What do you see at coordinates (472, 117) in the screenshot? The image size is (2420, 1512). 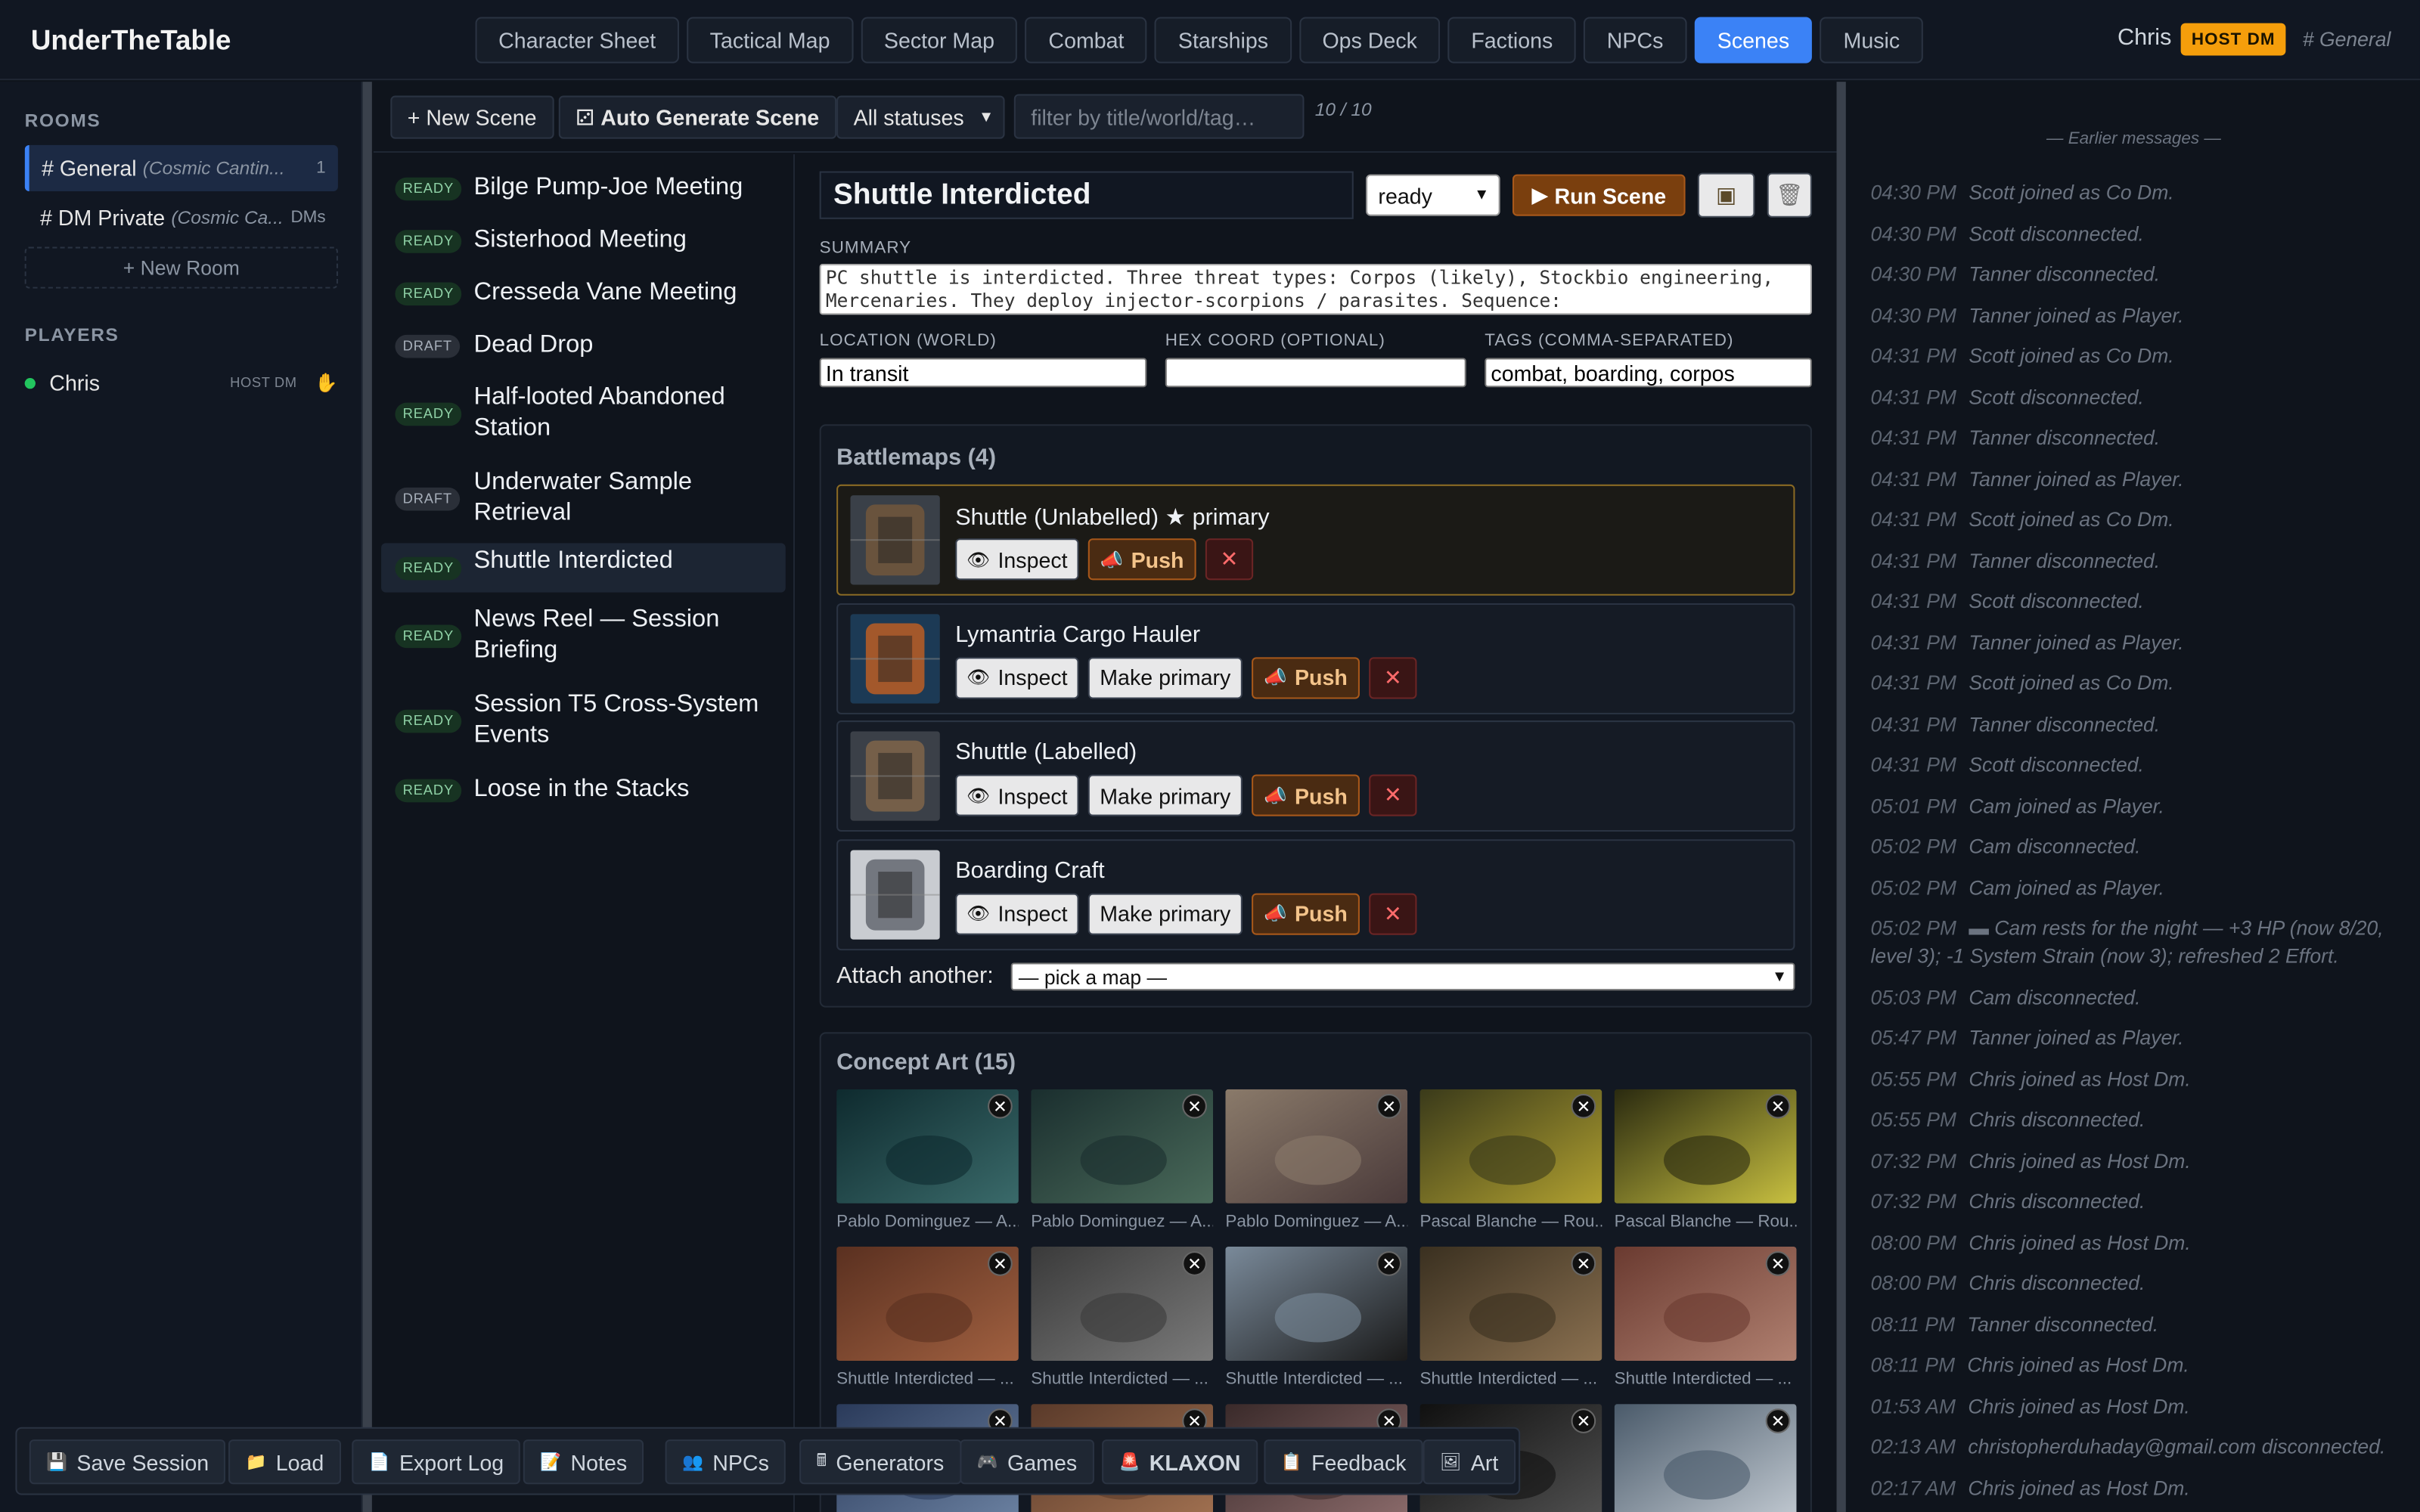 I see `new-scene-button: + New Scene` at bounding box center [472, 117].